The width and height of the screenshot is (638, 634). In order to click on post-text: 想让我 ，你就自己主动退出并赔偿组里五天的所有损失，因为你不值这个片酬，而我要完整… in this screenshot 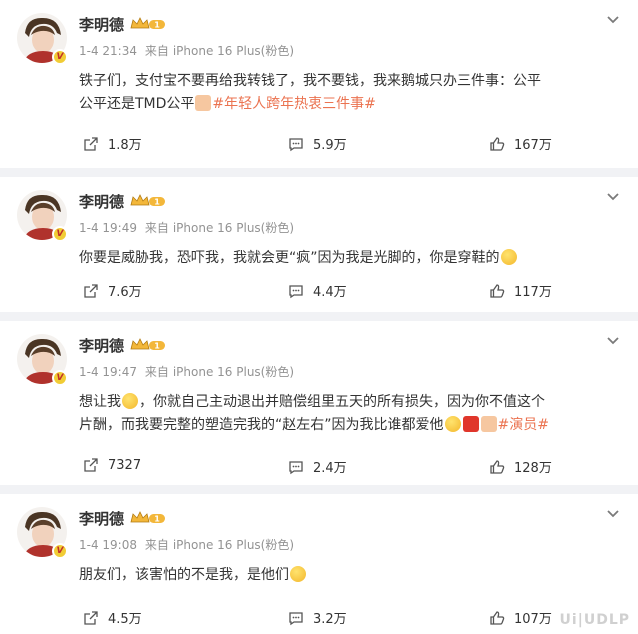, I will do `click(314, 414)`.